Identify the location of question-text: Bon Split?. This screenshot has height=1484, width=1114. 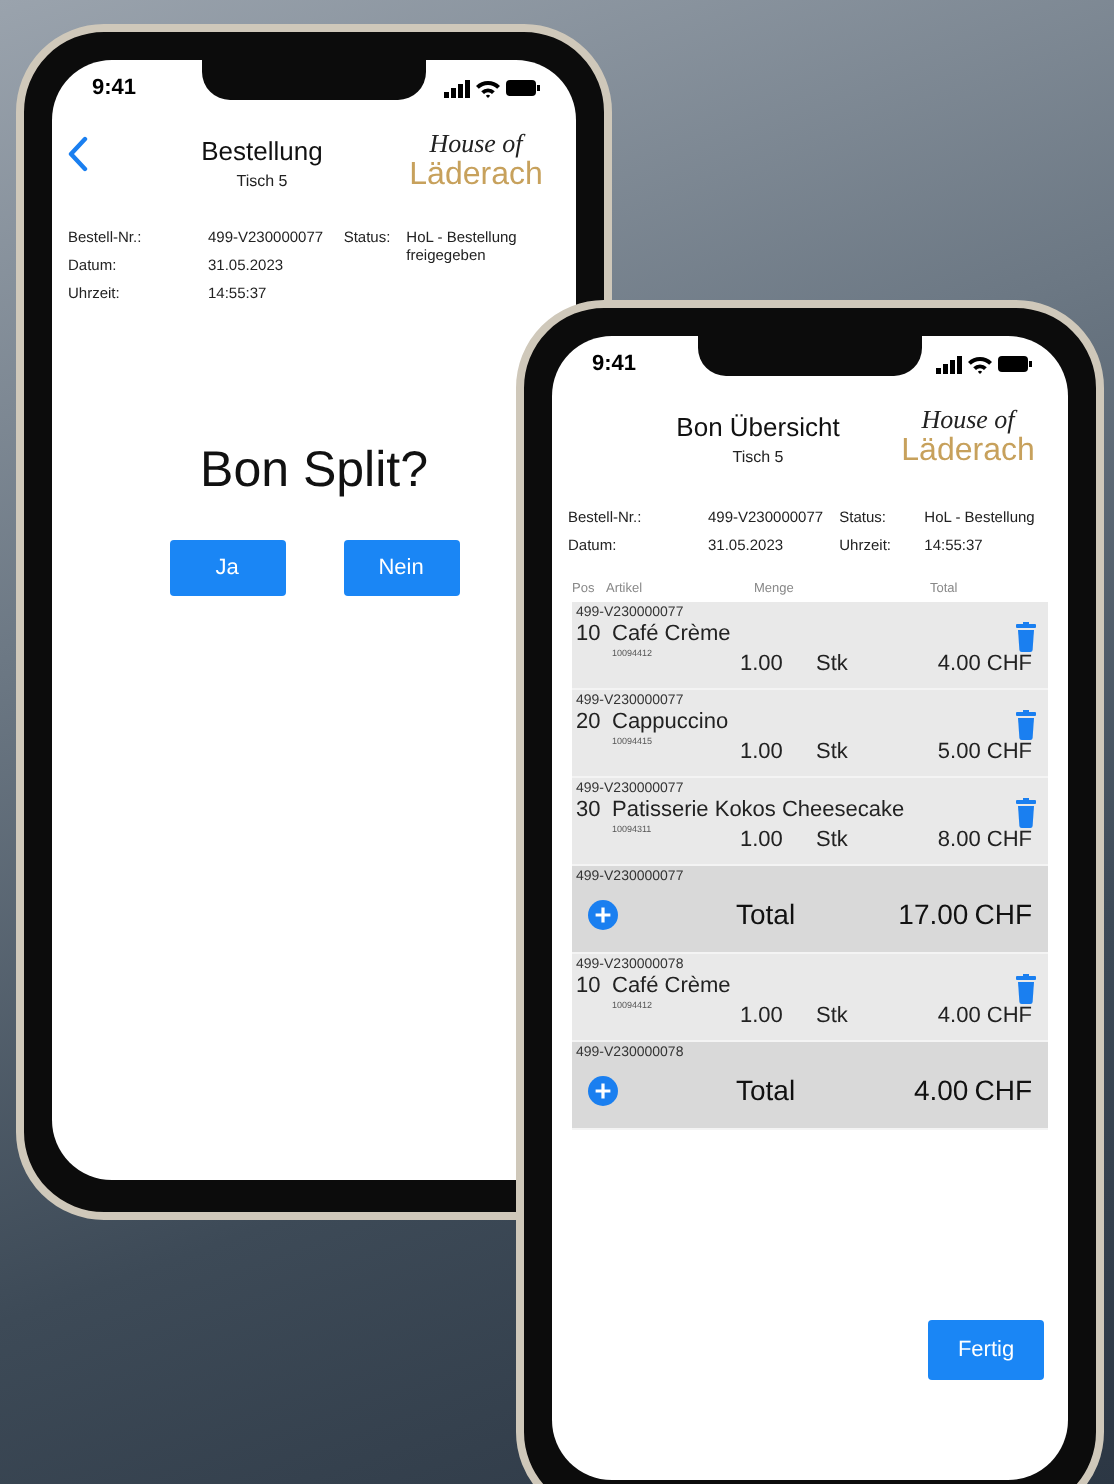
(314, 471).